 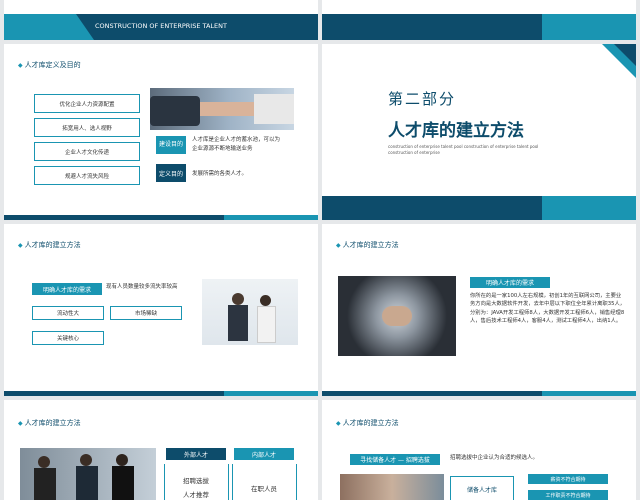 What do you see at coordinates (494, 458) in the screenshot?
I see `recruit-text: 招聘选拔中企业认为合适的候选人。` at bounding box center [494, 458].